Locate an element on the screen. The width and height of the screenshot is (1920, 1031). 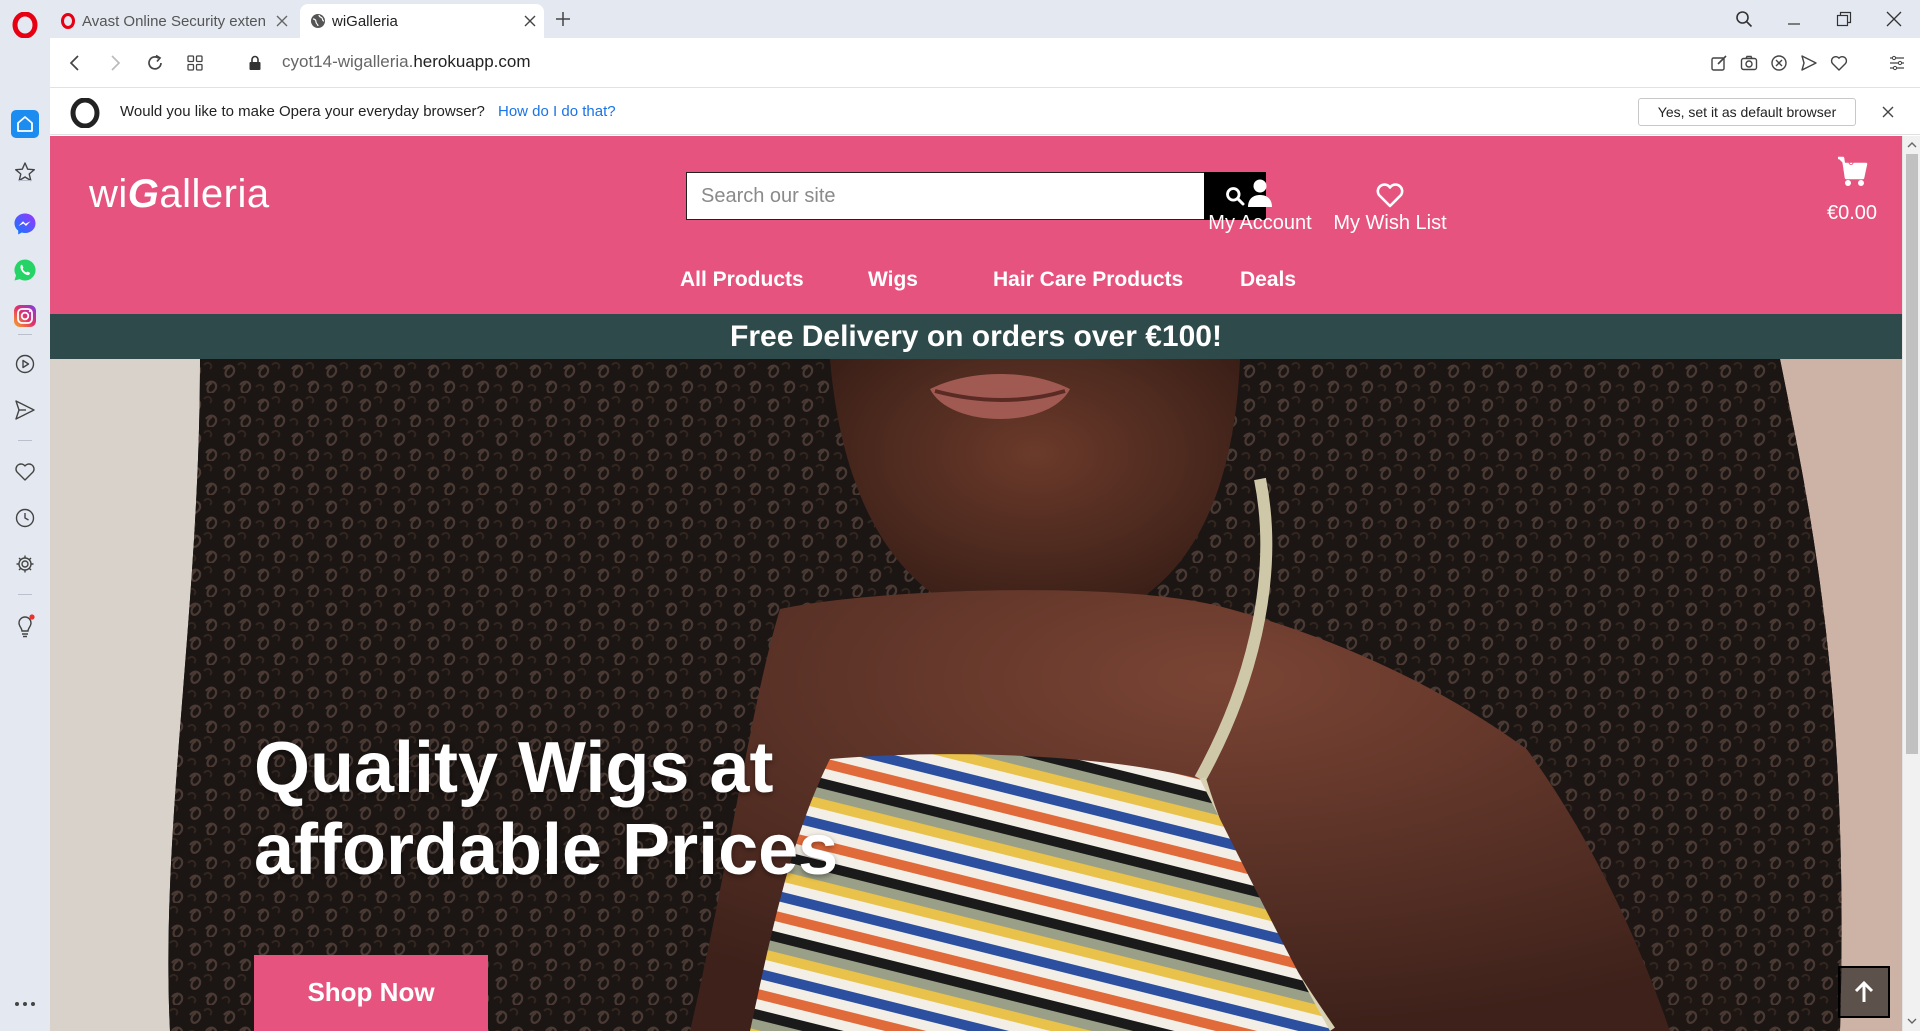
more-icon is located at coordinates (25, 1004).